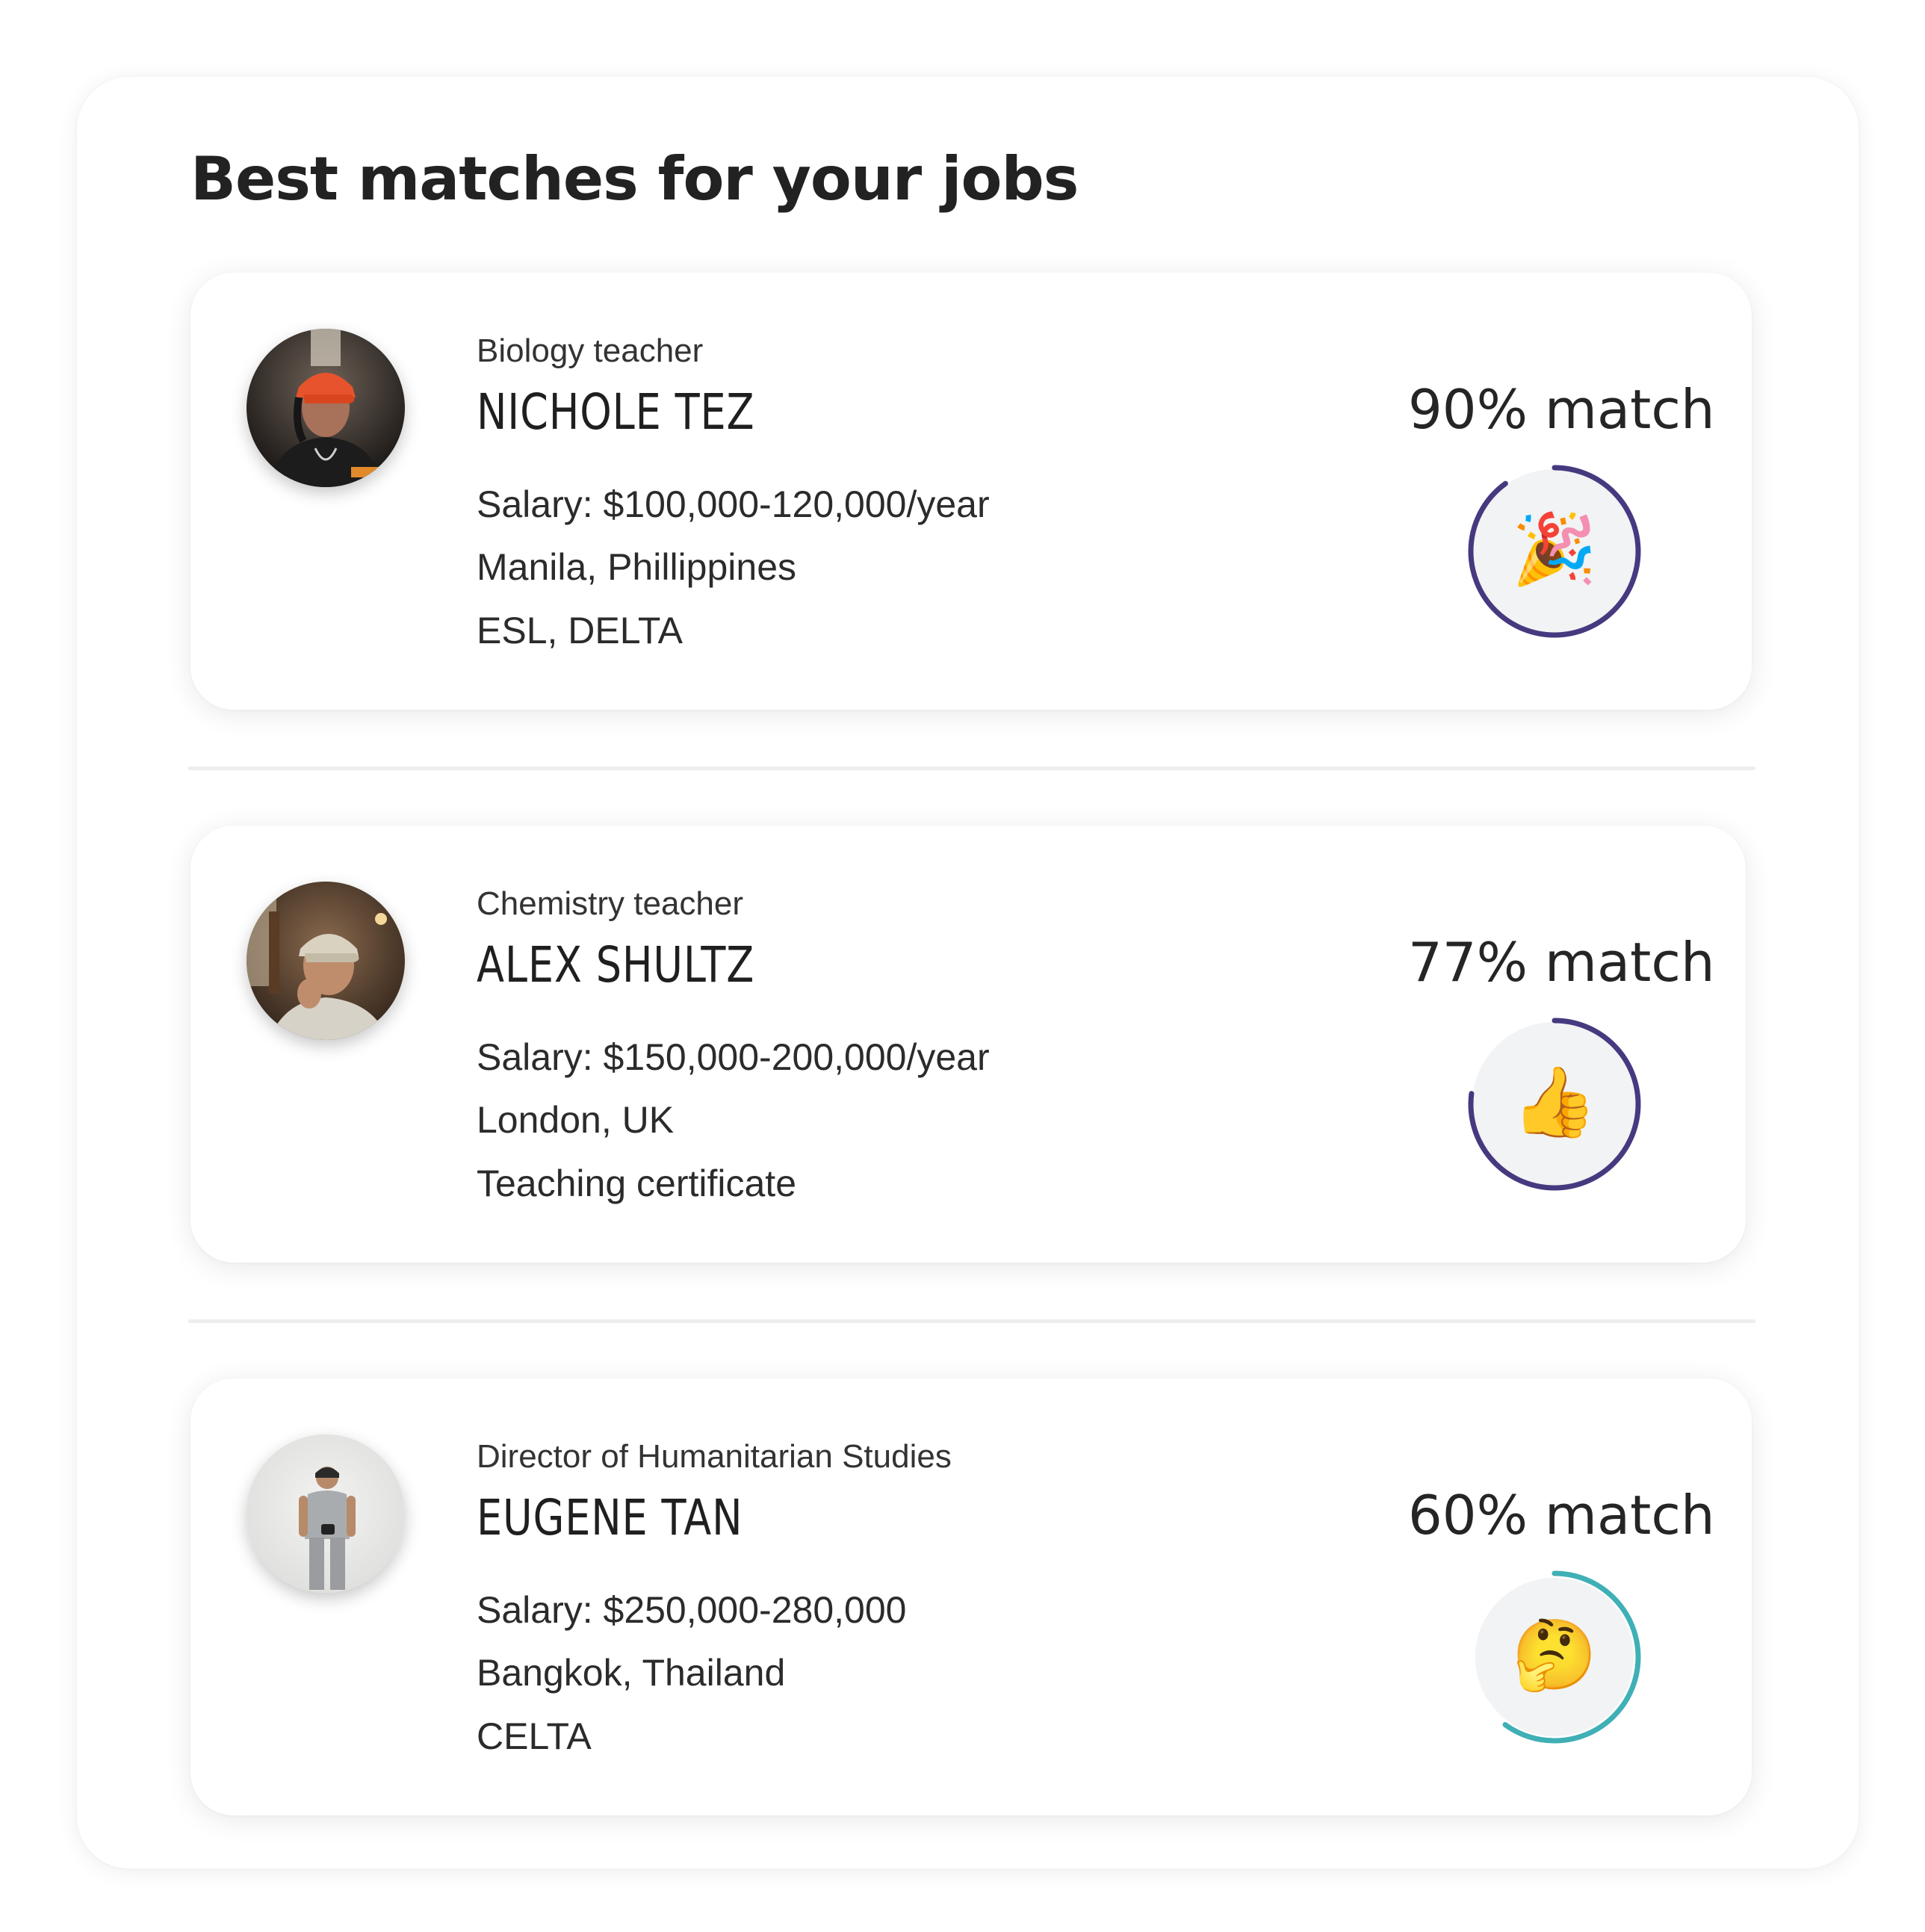  I want to click on job-title: Chemistry teacher, so click(610, 903).